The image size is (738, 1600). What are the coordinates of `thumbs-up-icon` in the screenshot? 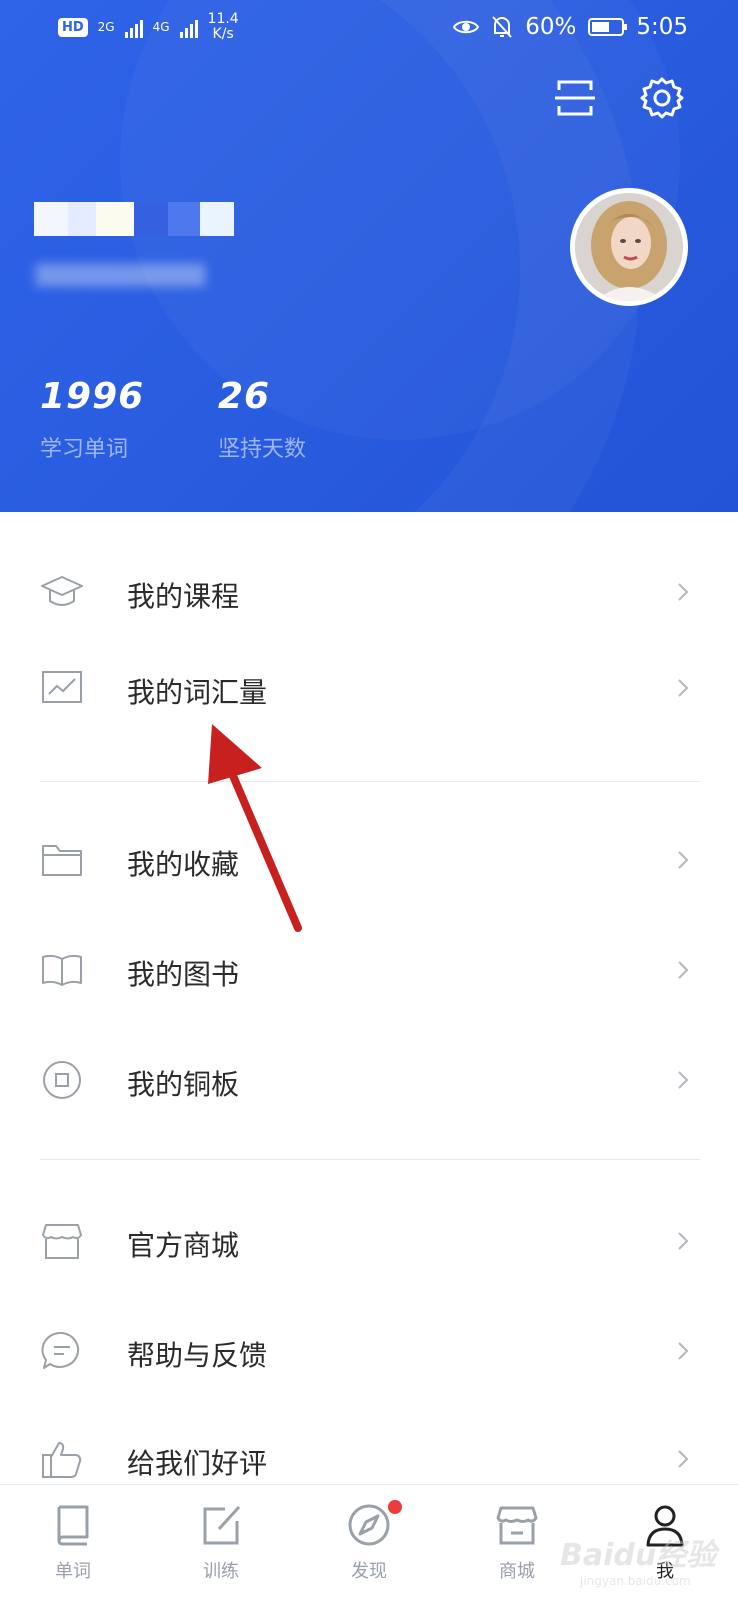 It's located at (62, 1460).